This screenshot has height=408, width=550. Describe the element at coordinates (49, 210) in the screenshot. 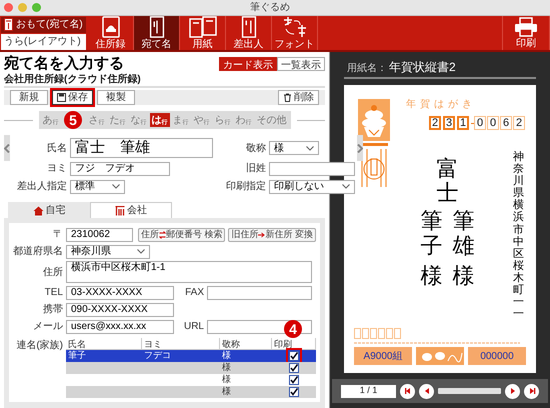

I see `address-tab: 自宅` at that location.